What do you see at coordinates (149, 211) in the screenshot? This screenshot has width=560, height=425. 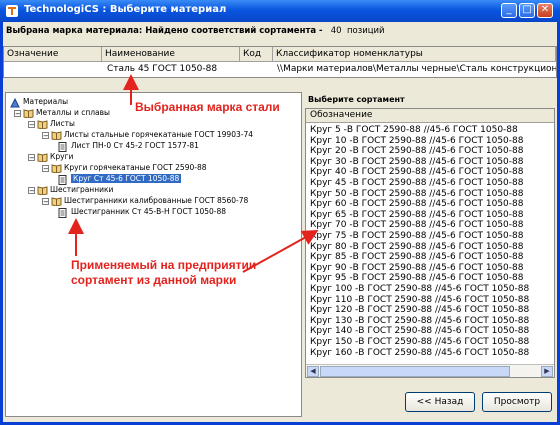 I see `tree-item-label: Шестигранник Ст 45-В-Н ГОСТ 1050-88` at bounding box center [149, 211].